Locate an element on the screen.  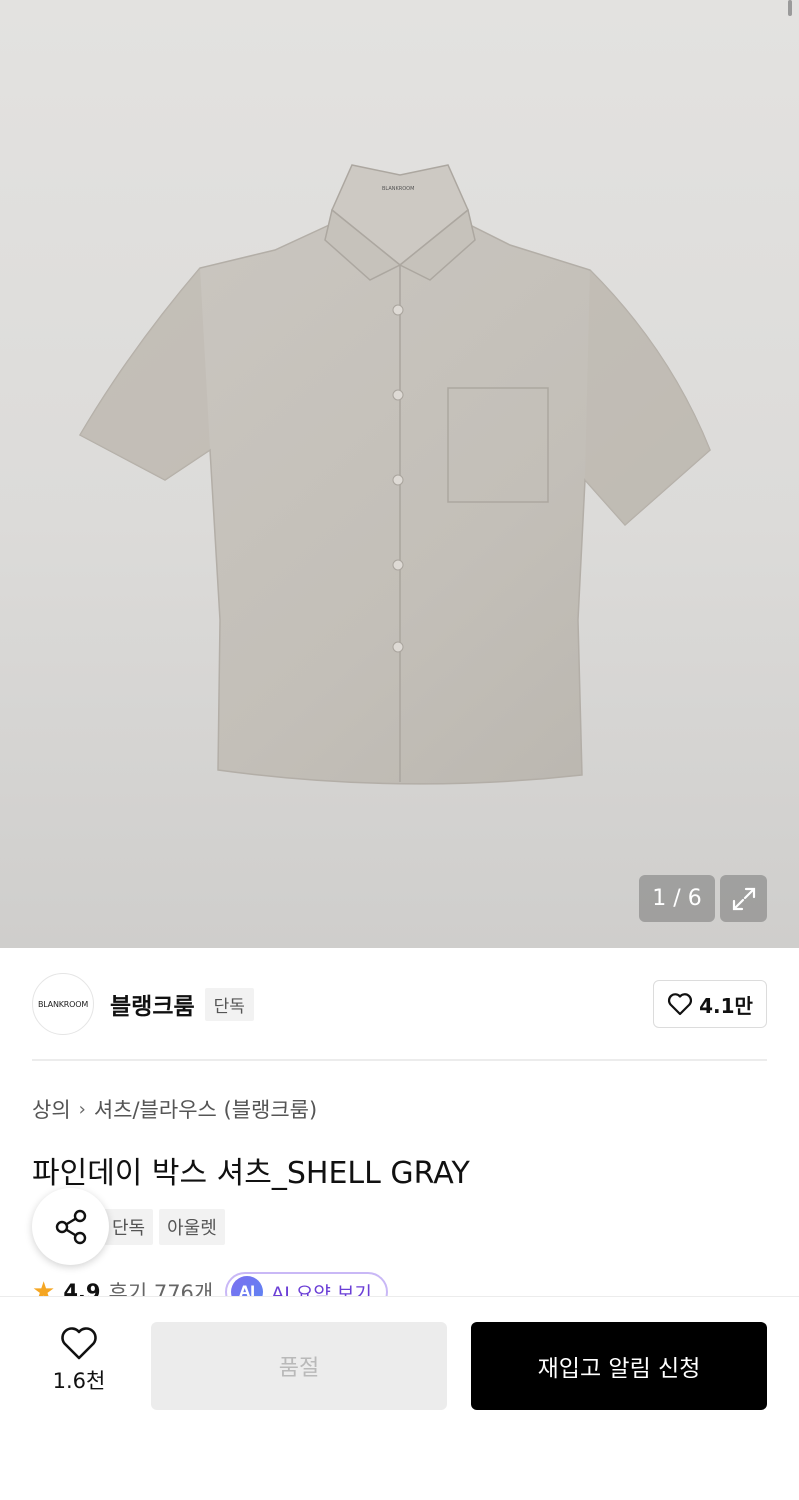
chevron-right-icon: › is located at coordinates (82, 1109).